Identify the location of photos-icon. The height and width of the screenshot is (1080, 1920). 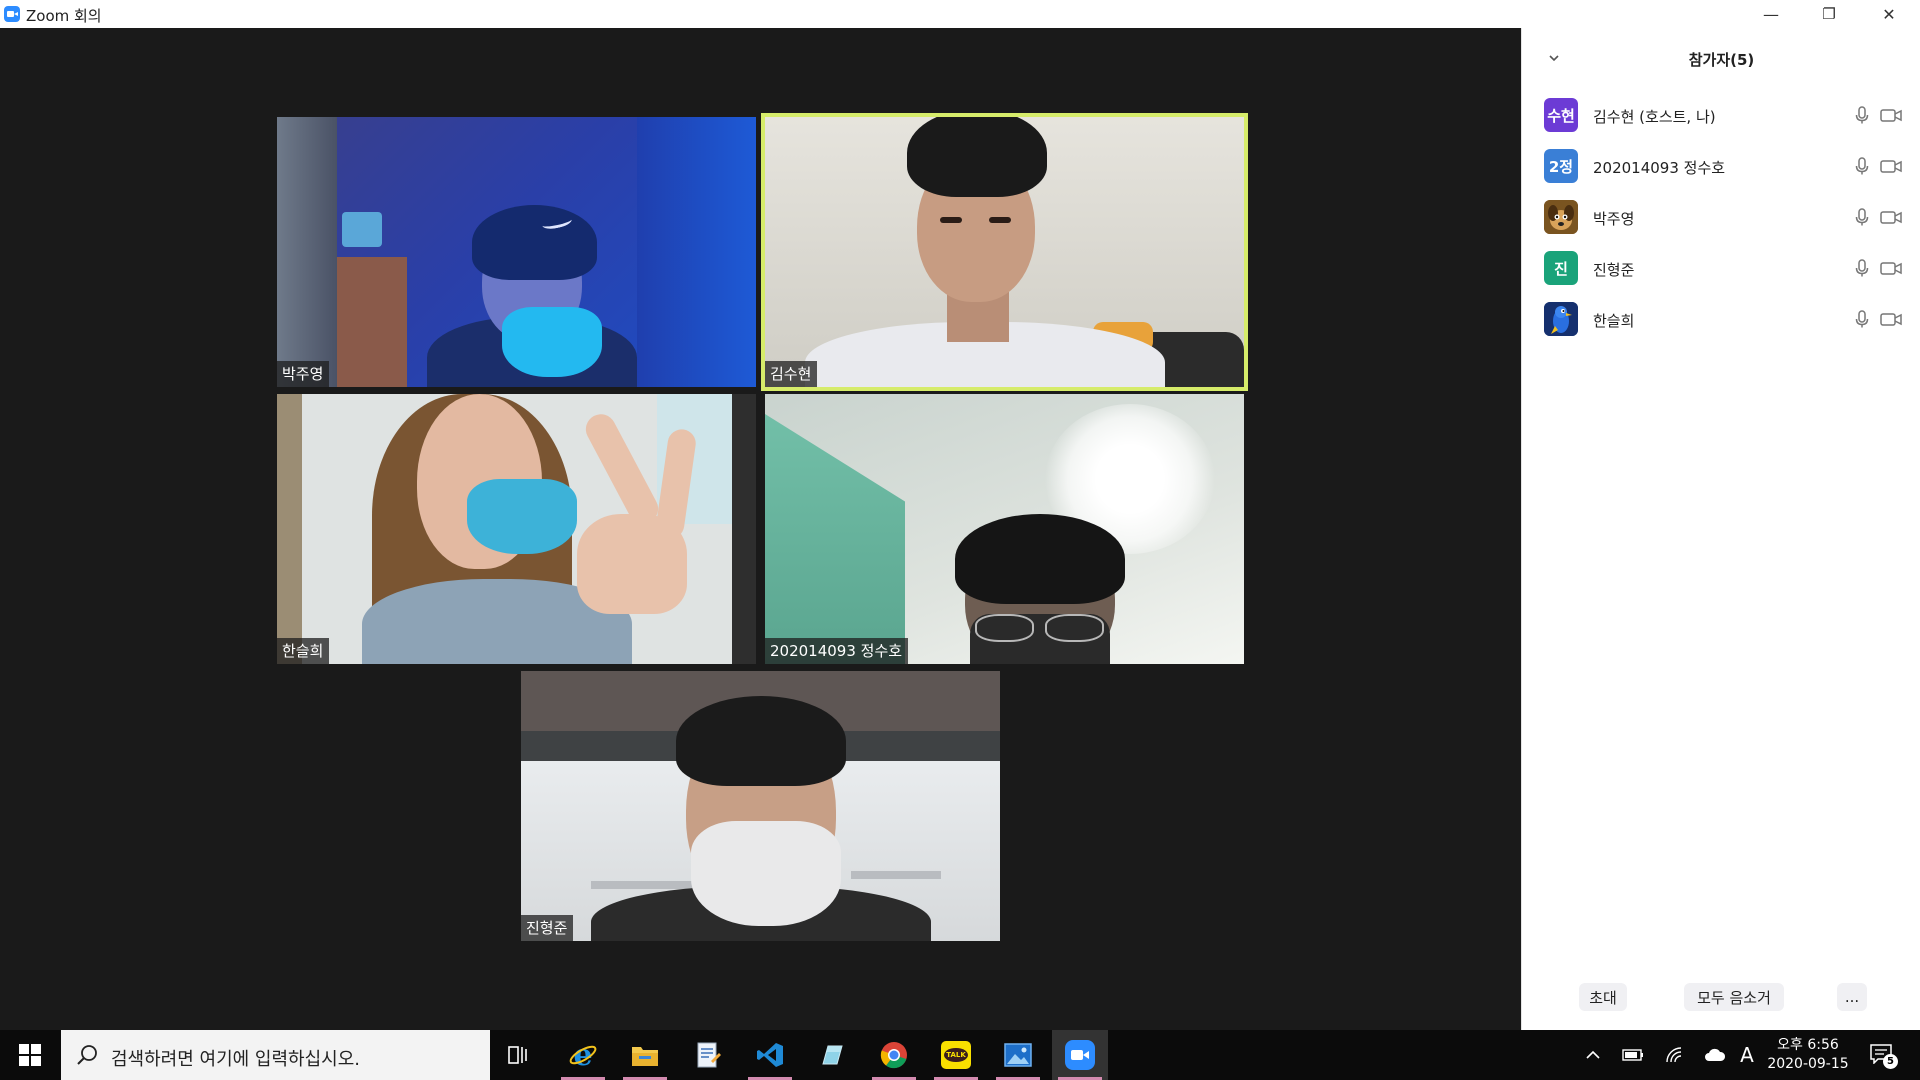
(1018, 1055).